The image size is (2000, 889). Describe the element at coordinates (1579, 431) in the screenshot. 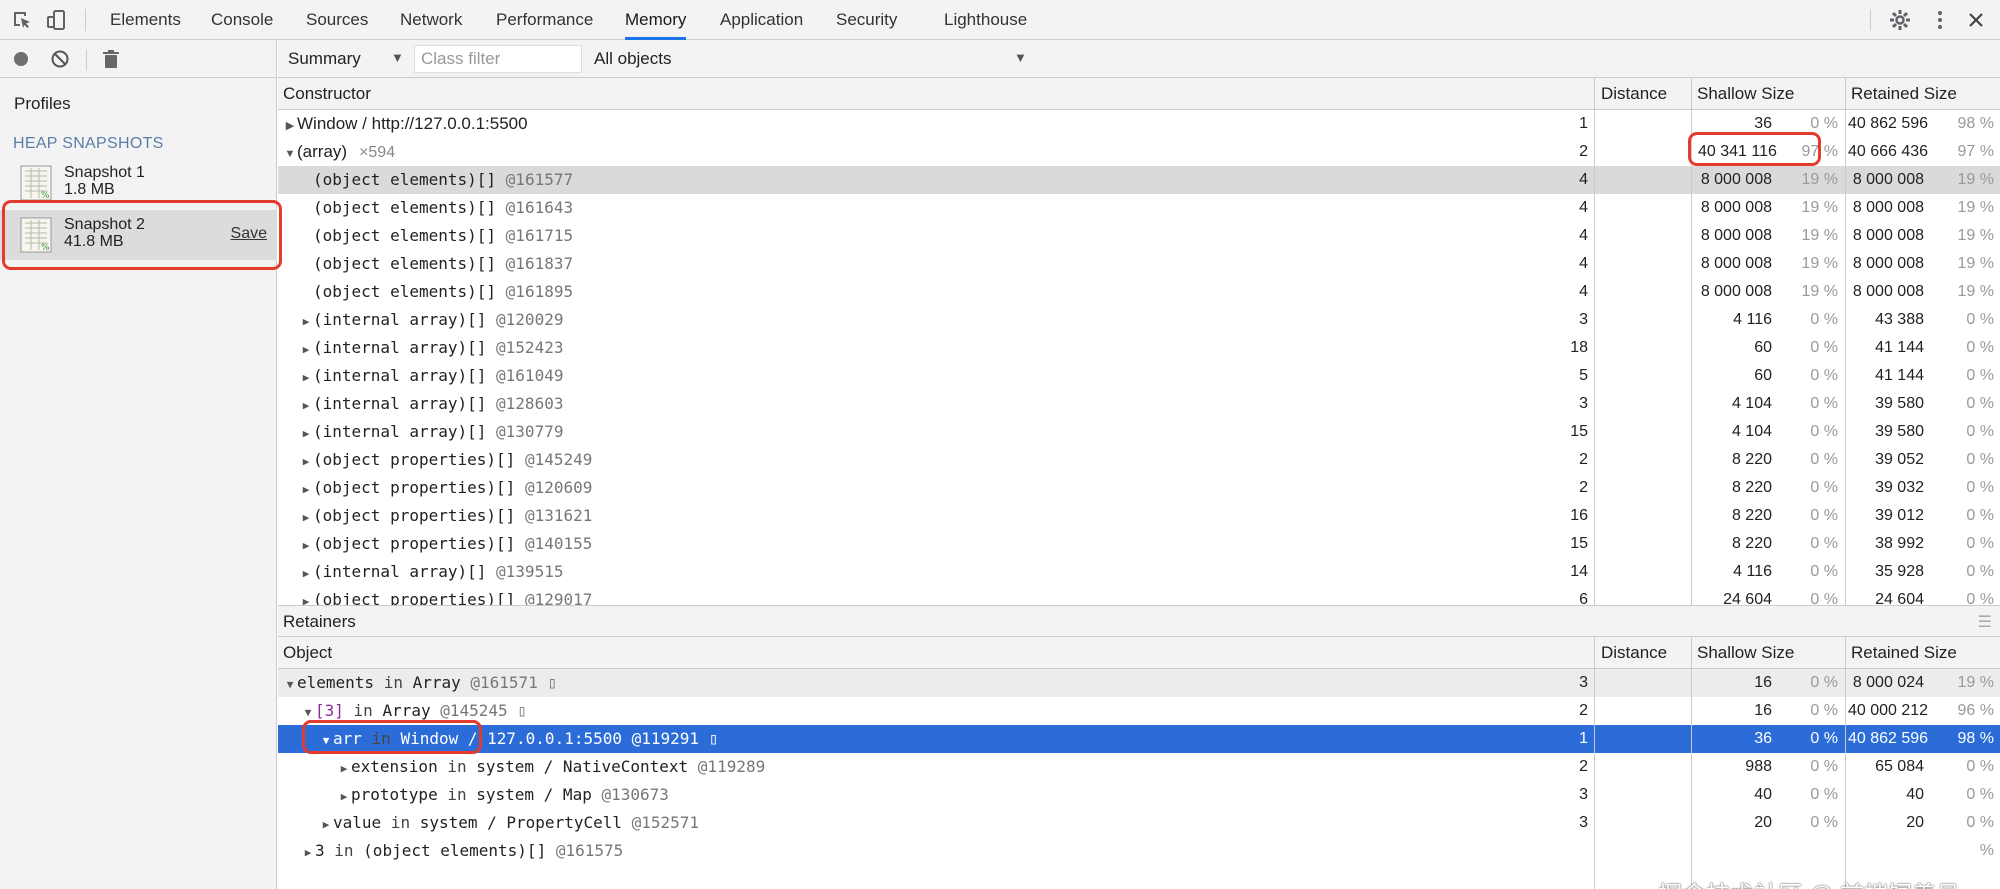

I see `distance-value: 15` at that location.